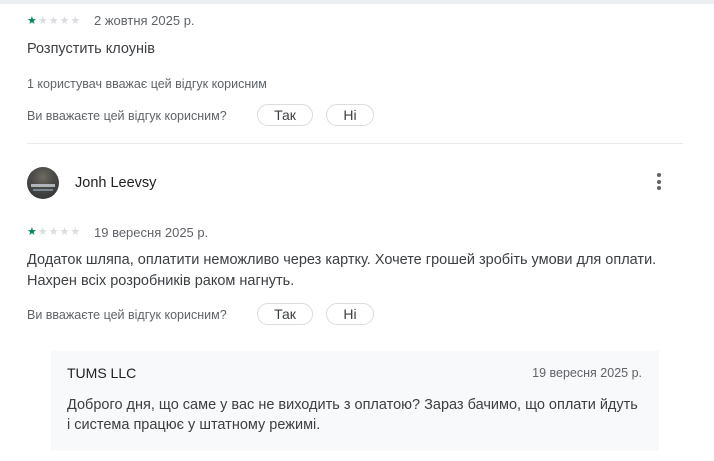 Image resolution: width=714 pixels, height=461 pixels. I want to click on reply-date: 19 вересня 2025 р., so click(587, 373).